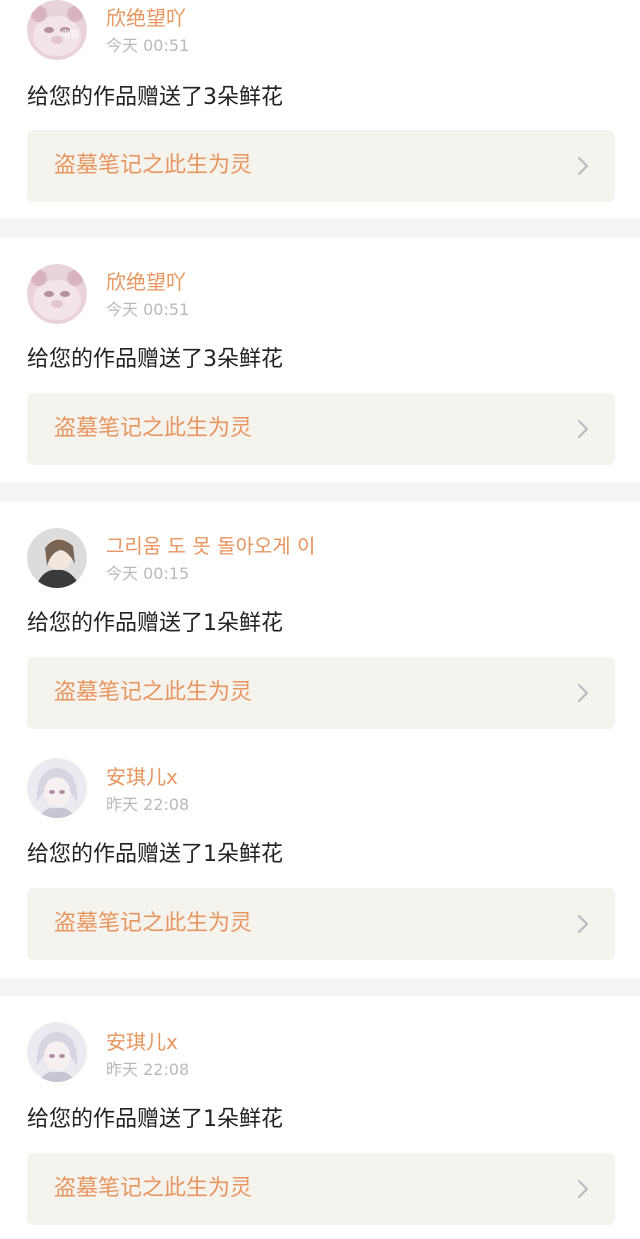  I want to click on avatar: 电智, so click(57, 30).